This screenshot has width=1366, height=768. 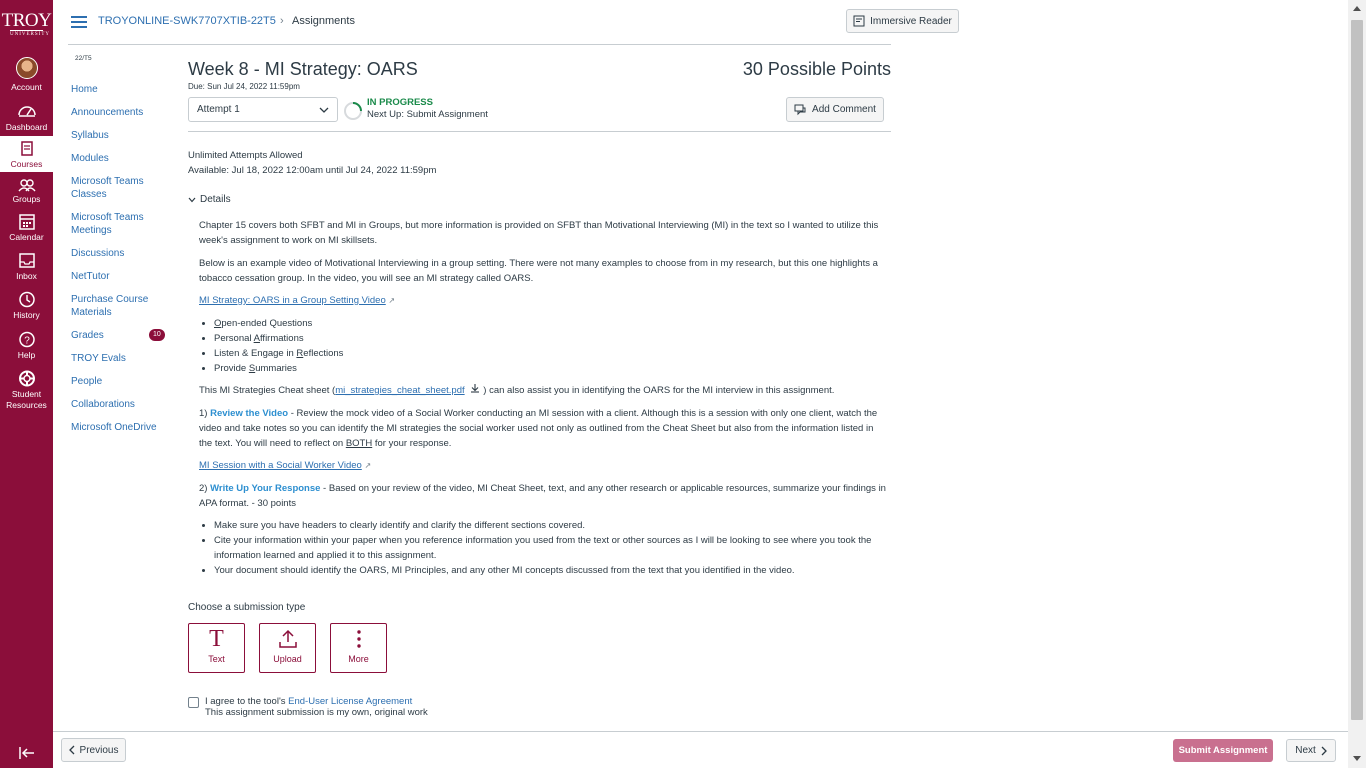 I want to click on global-nav-courses: Courses, so click(x=26, y=154).